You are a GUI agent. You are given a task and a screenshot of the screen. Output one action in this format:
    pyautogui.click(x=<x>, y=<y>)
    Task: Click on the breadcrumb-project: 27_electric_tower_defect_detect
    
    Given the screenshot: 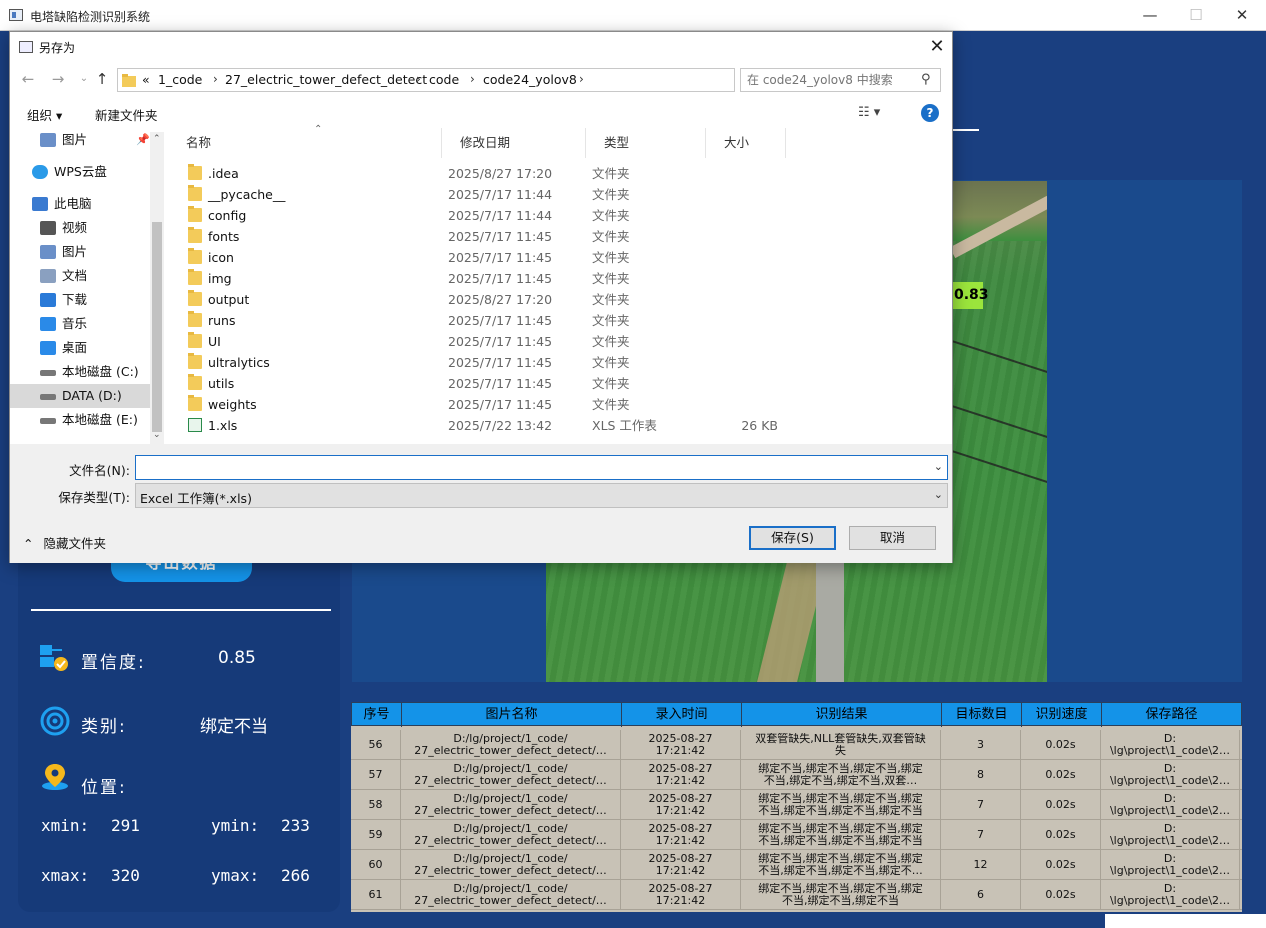 What is the action you would take?
    pyautogui.click(x=326, y=79)
    